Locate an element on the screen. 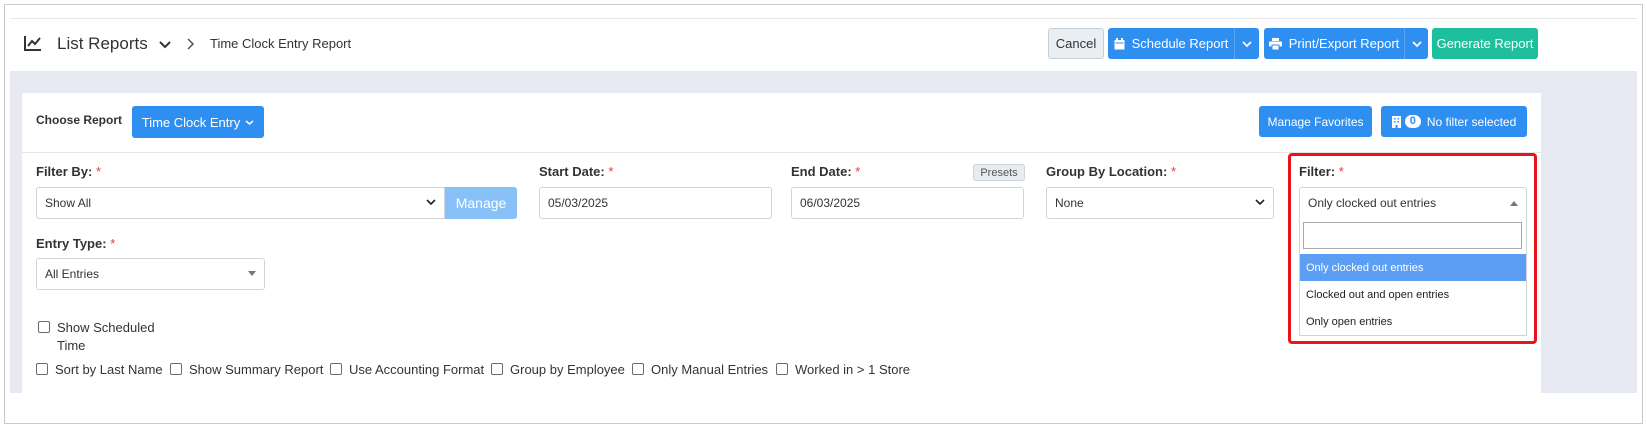 The width and height of the screenshot is (1647, 428). filter-by-label: Filter By: * is located at coordinates (68, 171).